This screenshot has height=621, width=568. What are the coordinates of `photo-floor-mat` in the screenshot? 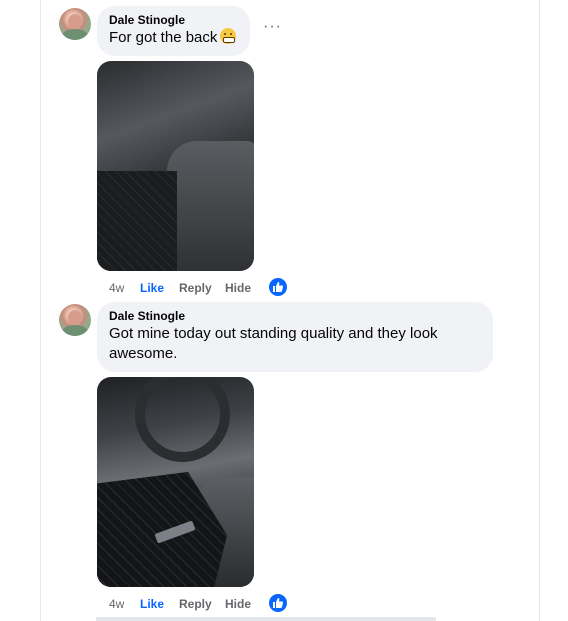 It's located at (137, 221).